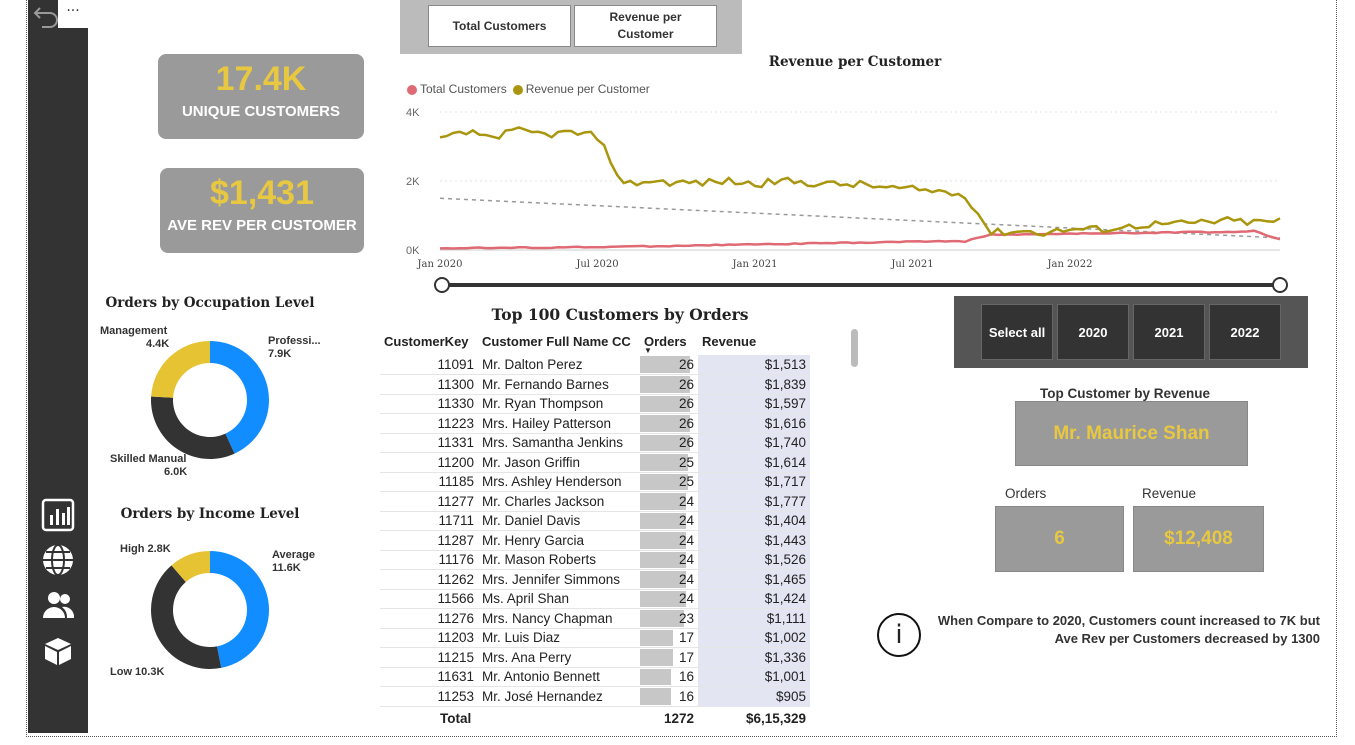  Describe the element at coordinates (595, 657) in the screenshot. I see `table-row: 11215 Mrs. Ana Perry 17 $1,336` at that location.